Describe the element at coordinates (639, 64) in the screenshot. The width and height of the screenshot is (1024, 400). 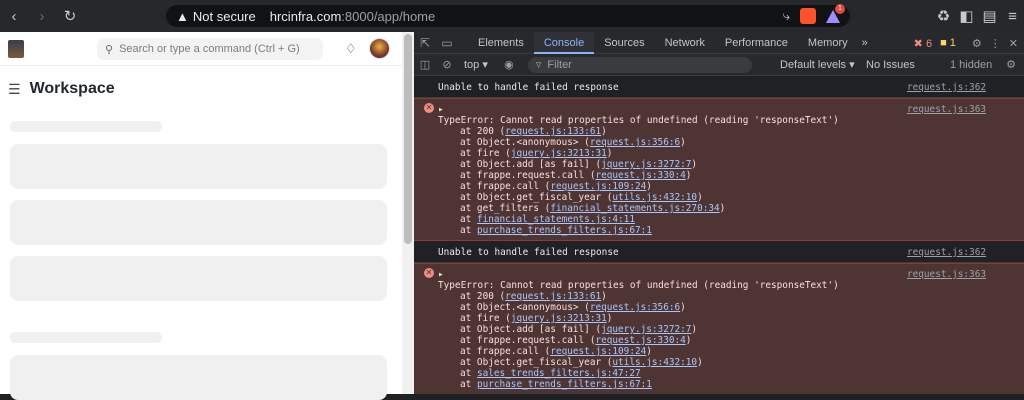
I see `filter-input: ▿ Filter` at that location.